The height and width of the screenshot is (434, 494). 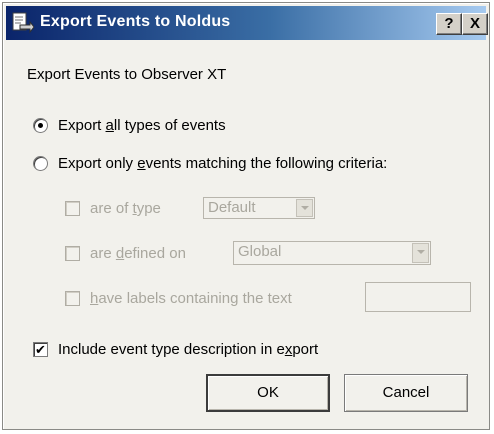 What do you see at coordinates (40, 349) in the screenshot?
I see `checkbox-indicator: ✔` at bounding box center [40, 349].